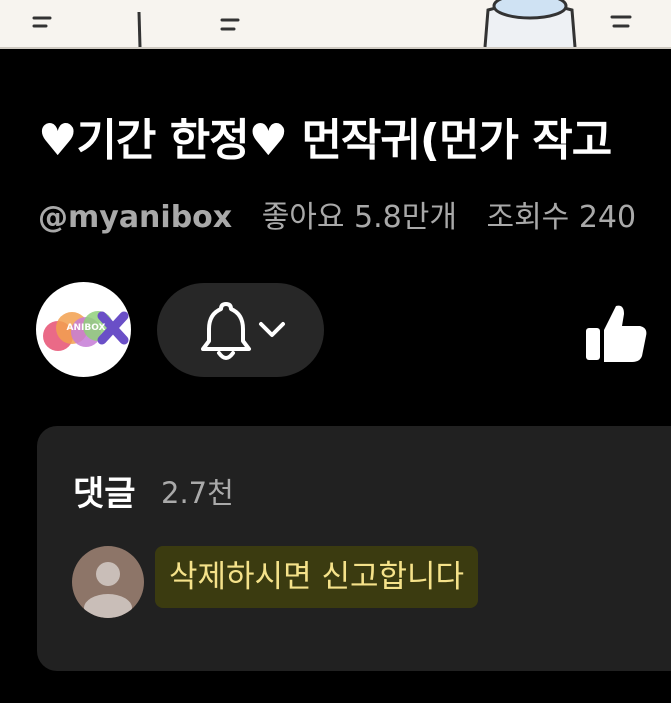 The height and width of the screenshot is (703, 671). I want to click on video-meta: @myanibox 좋아요 5.8만개 조회수 240, so click(337, 214).